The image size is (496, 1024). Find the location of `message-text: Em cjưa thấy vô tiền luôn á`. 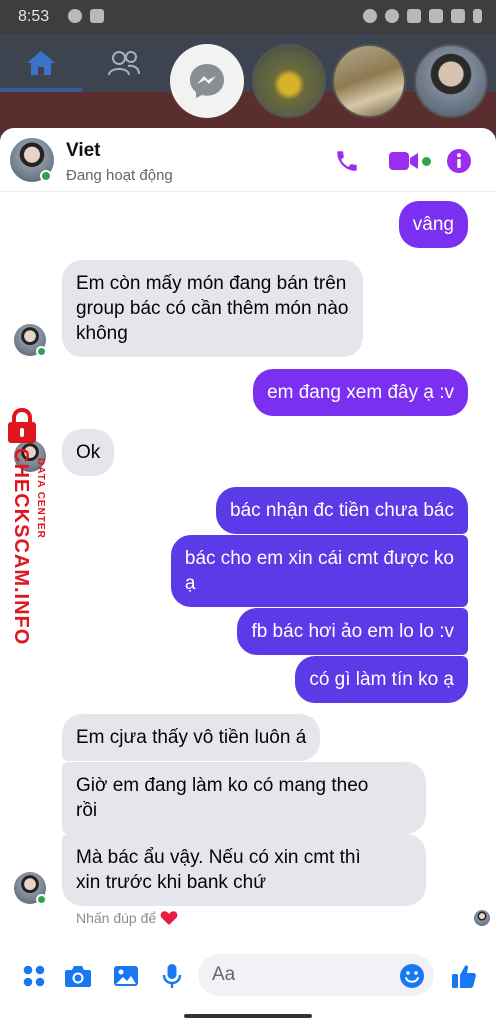

message-text: Em cjưa thấy vô tiền luôn á is located at coordinates (191, 737).